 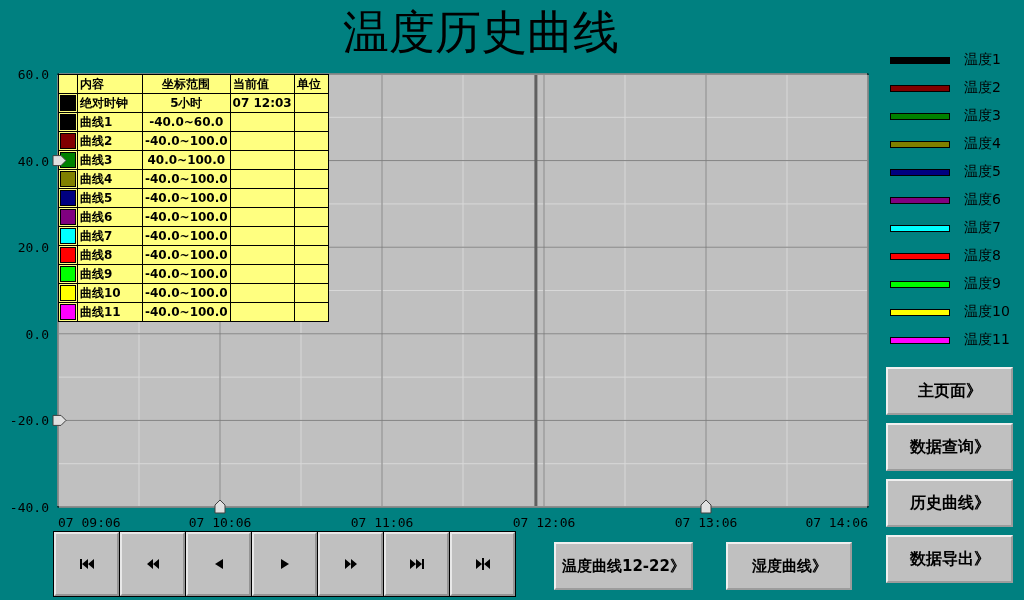 What do you see at coordinates (186, 122) in the screenshot?
I see `table-cell: -40.0~60.0` at bounding box center [186, 122].